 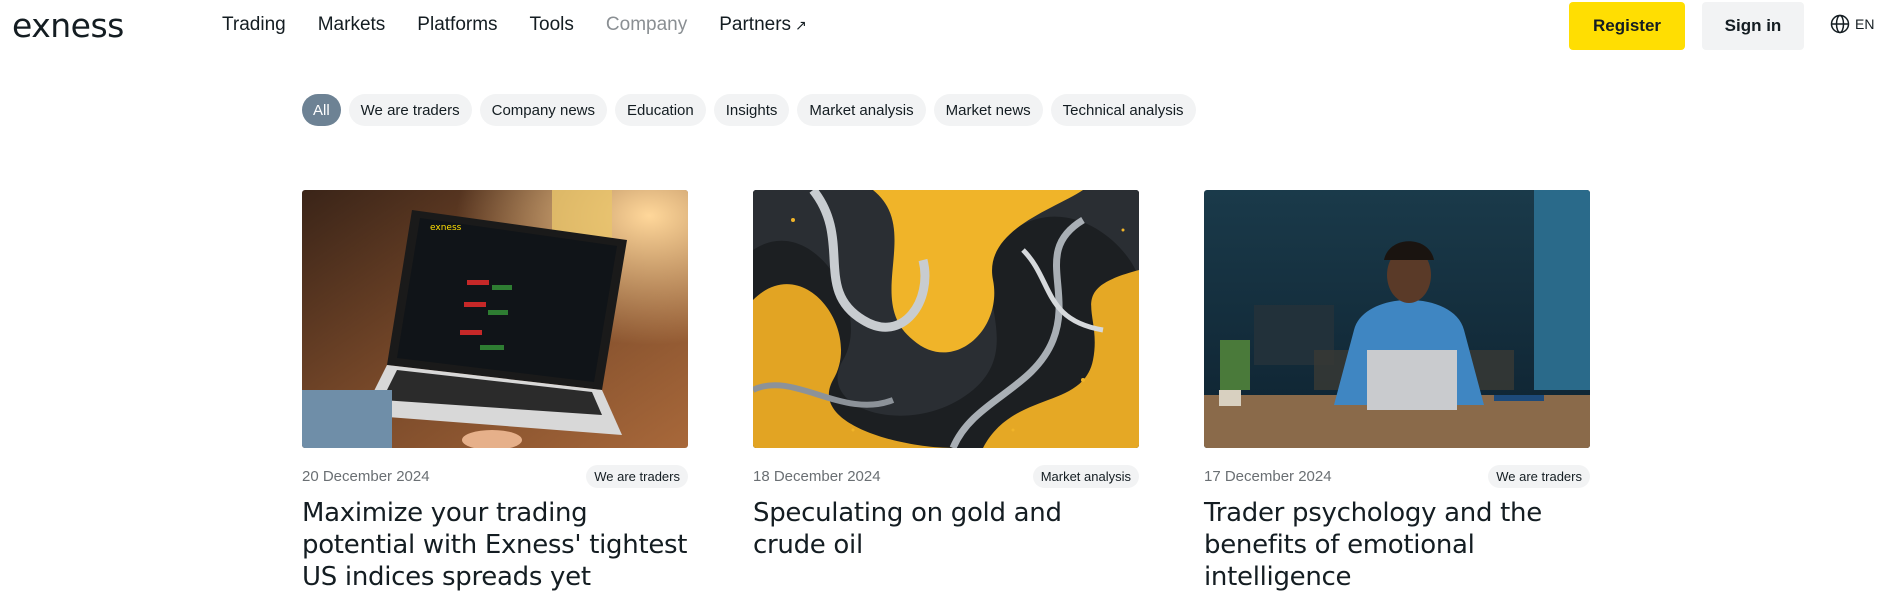 I want to click on sign-in-button: Sign in, so click(x=1753, y=26).